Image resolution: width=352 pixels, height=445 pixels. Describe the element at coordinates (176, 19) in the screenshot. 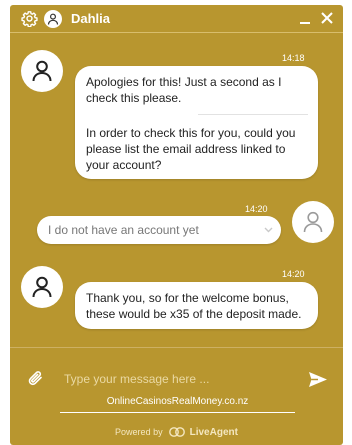

I see `chat-header: Dahlia` at that location.